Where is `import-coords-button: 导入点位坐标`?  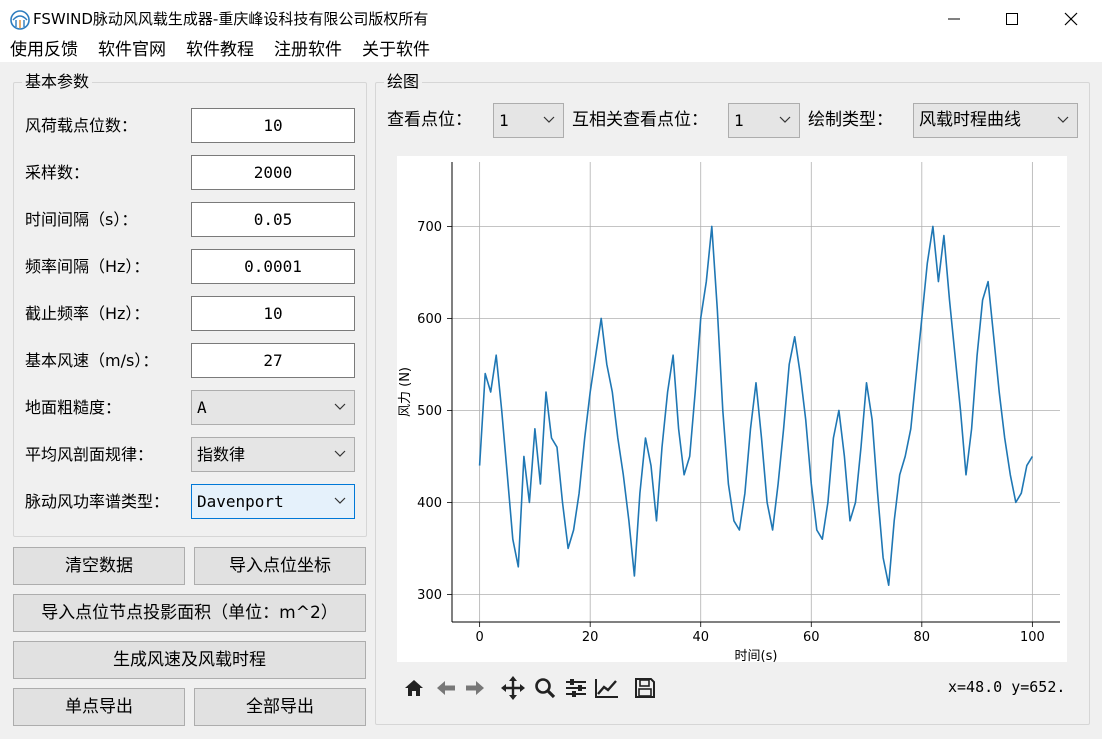
import-coords-button: 导入点位坐标 is located at coordinates (280, 566).